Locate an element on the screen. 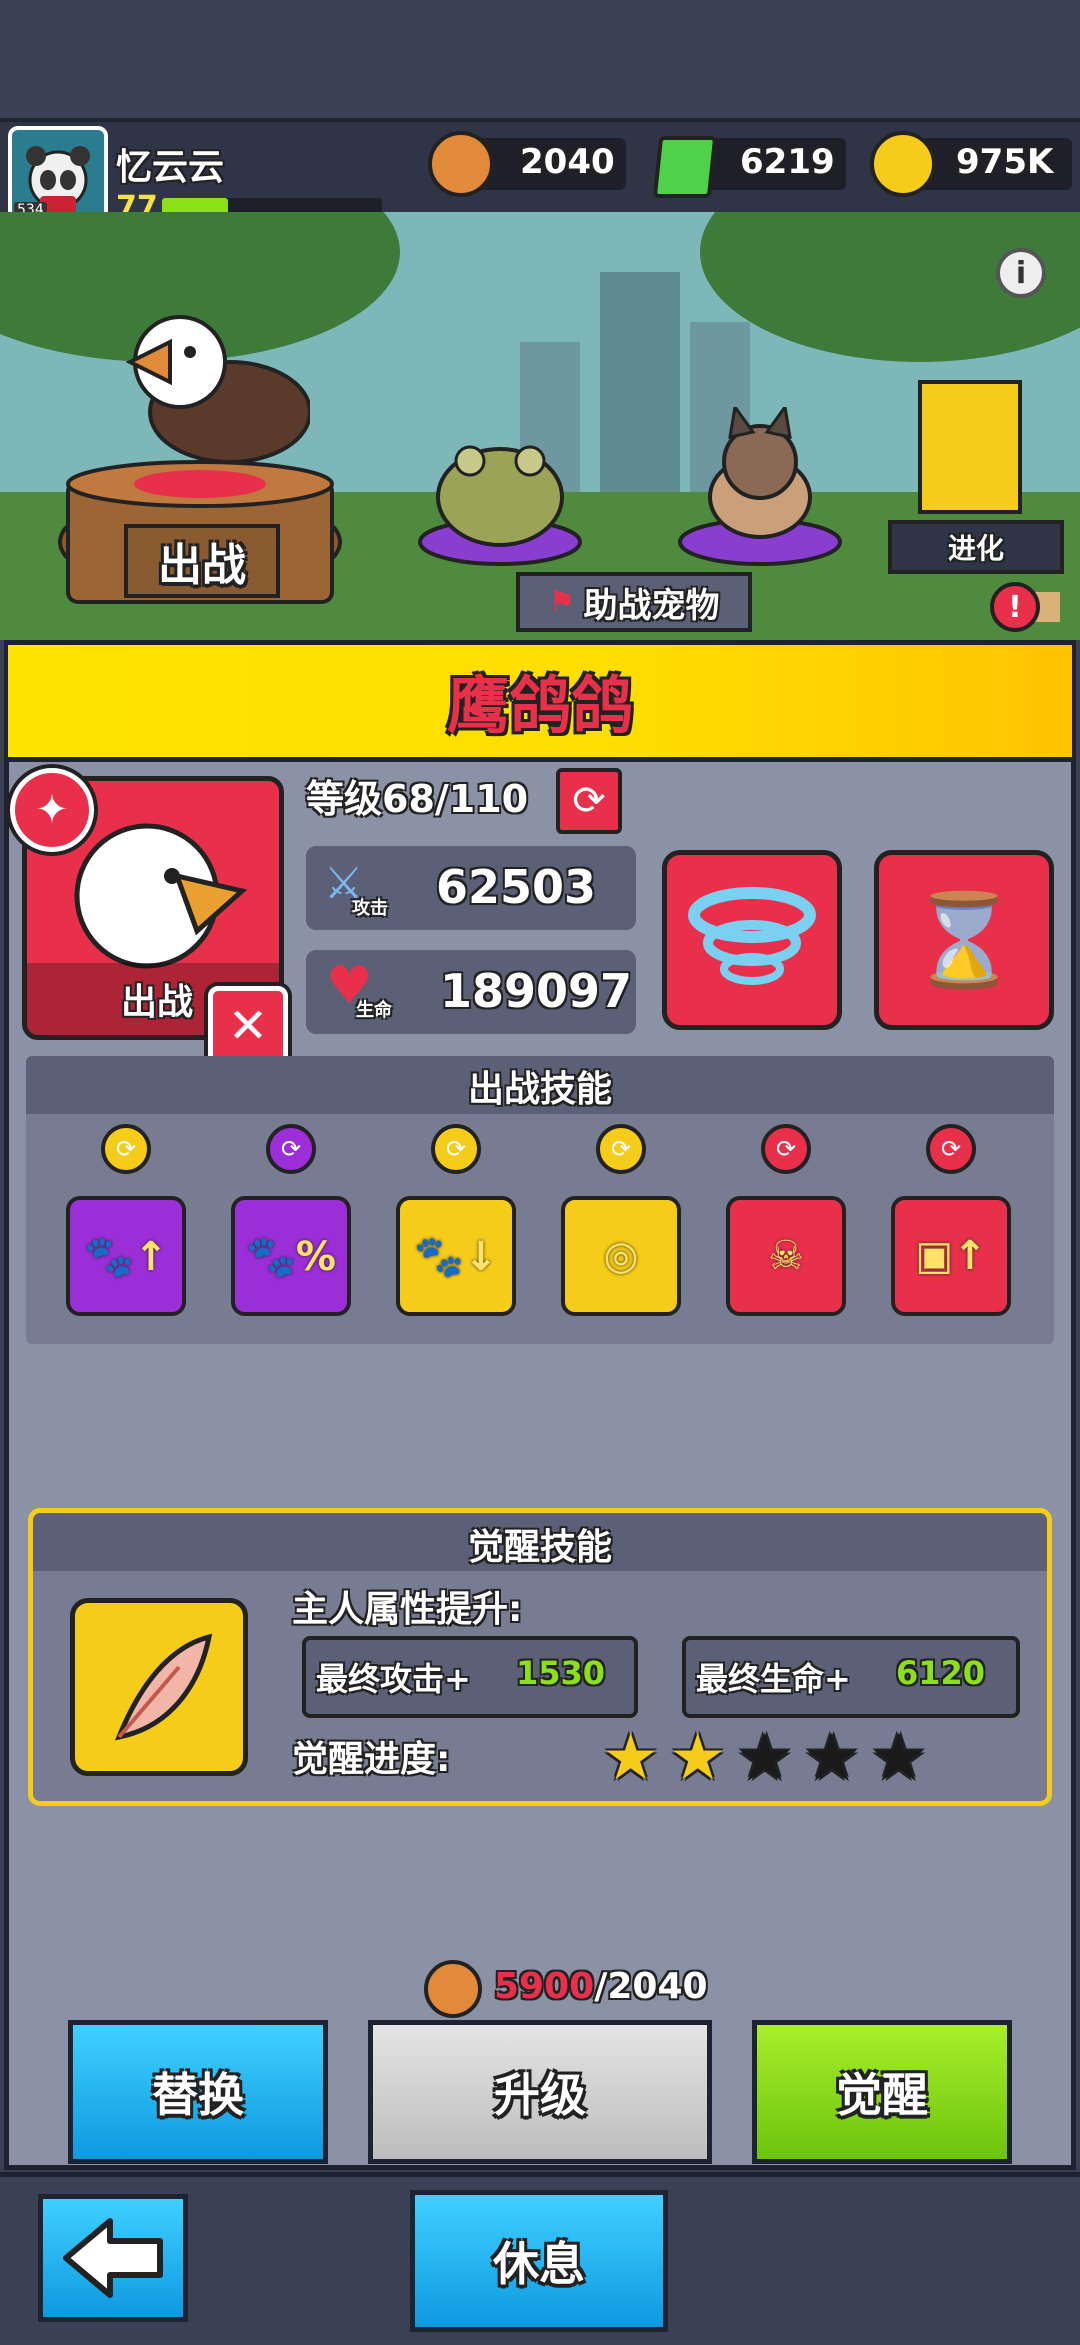  final-hp-value: 6120 is located at coordinates (941, 1673).